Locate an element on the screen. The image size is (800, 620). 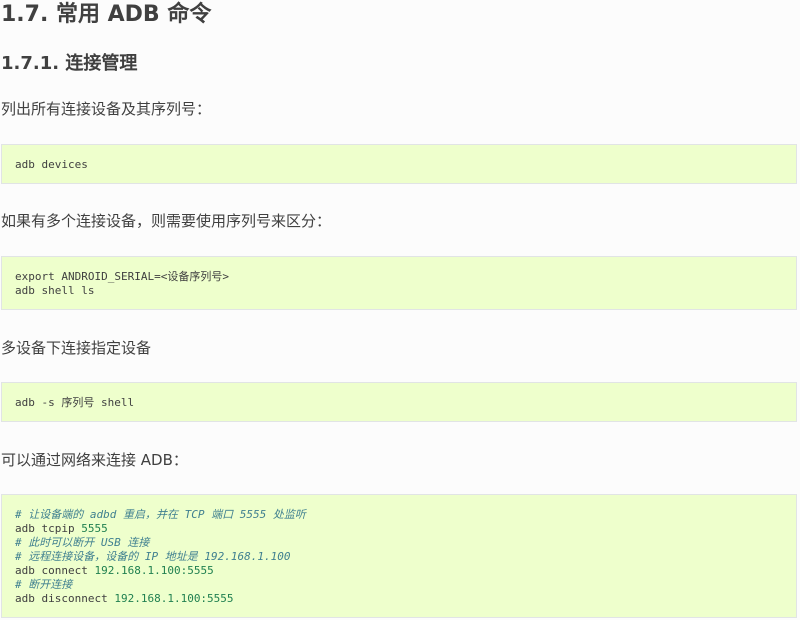
section-heading: 1.7. 常用 ADB 命令 is located at coordinates (106, 14).